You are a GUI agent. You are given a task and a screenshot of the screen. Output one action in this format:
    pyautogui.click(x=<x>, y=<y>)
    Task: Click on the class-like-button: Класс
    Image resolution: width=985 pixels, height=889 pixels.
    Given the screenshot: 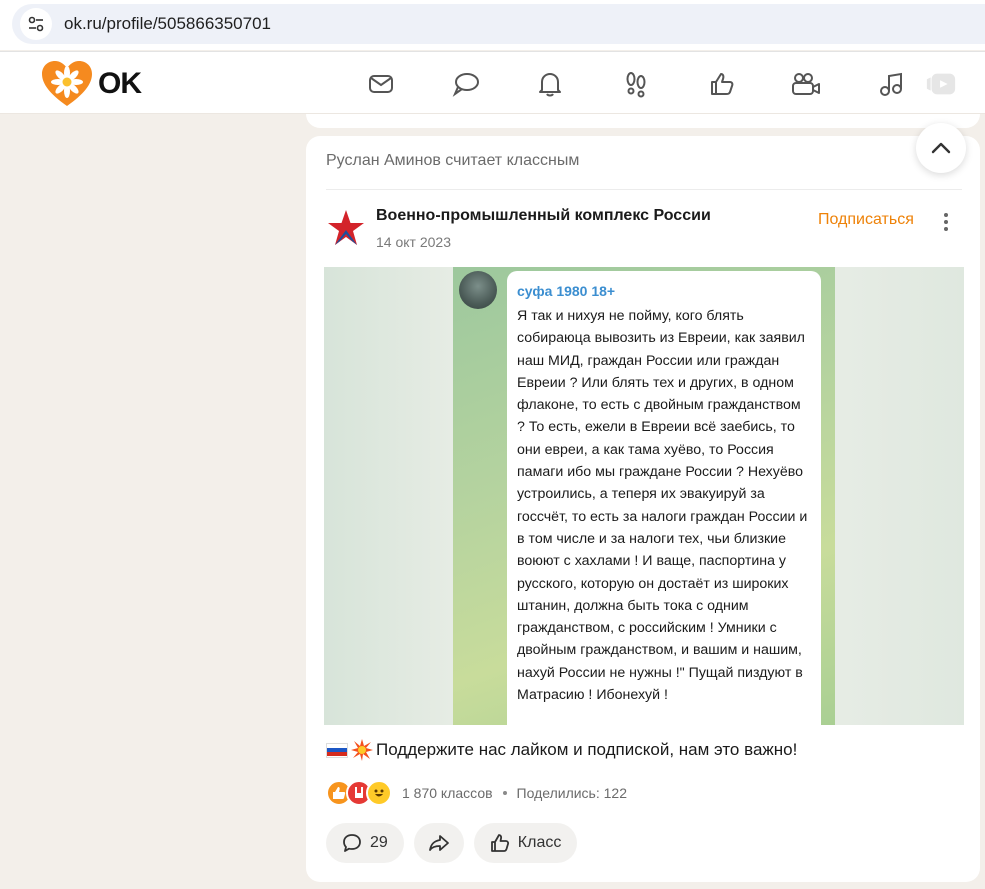 What is the action you would take?
    pyautogui.click(x=525, y=843)
    